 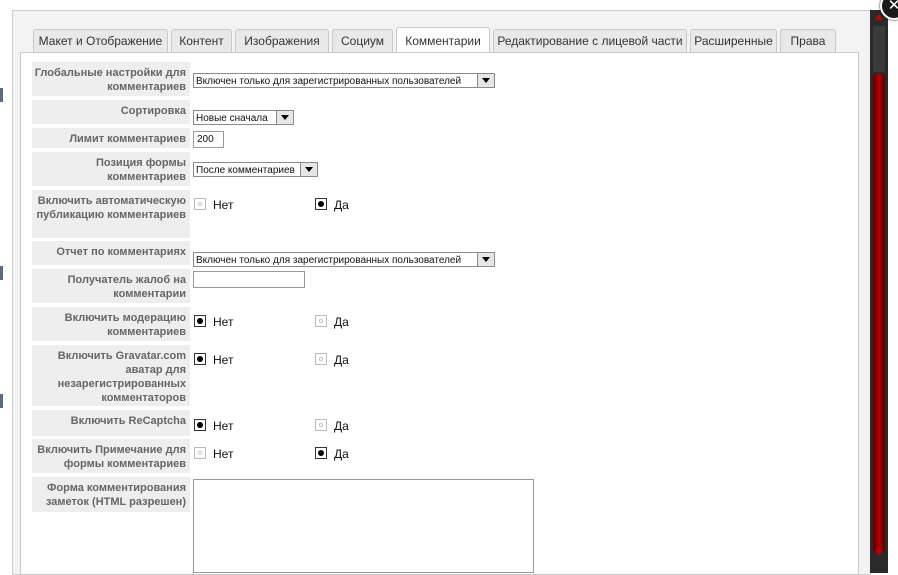 I want to click on note-no-label: Нет, so click(x=223, y=454).